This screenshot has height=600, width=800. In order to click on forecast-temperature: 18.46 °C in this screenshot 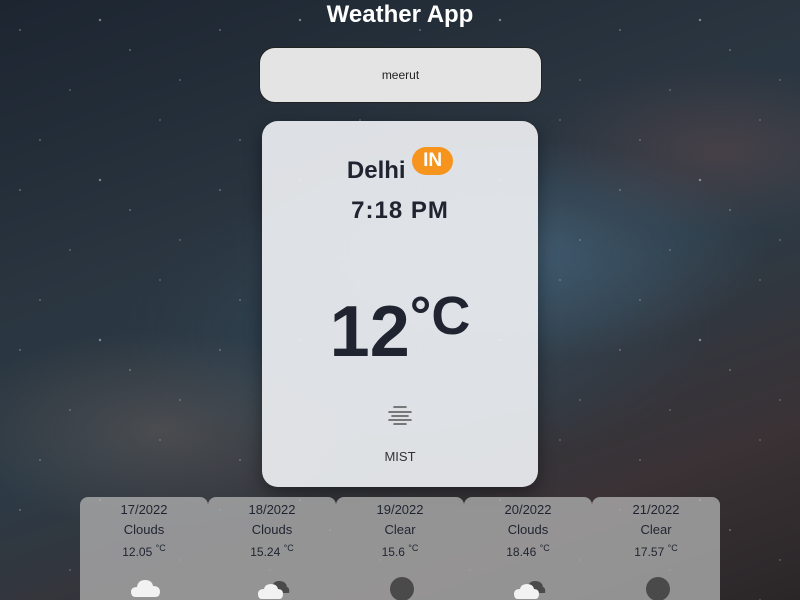, I will do `click(528, 551)`.